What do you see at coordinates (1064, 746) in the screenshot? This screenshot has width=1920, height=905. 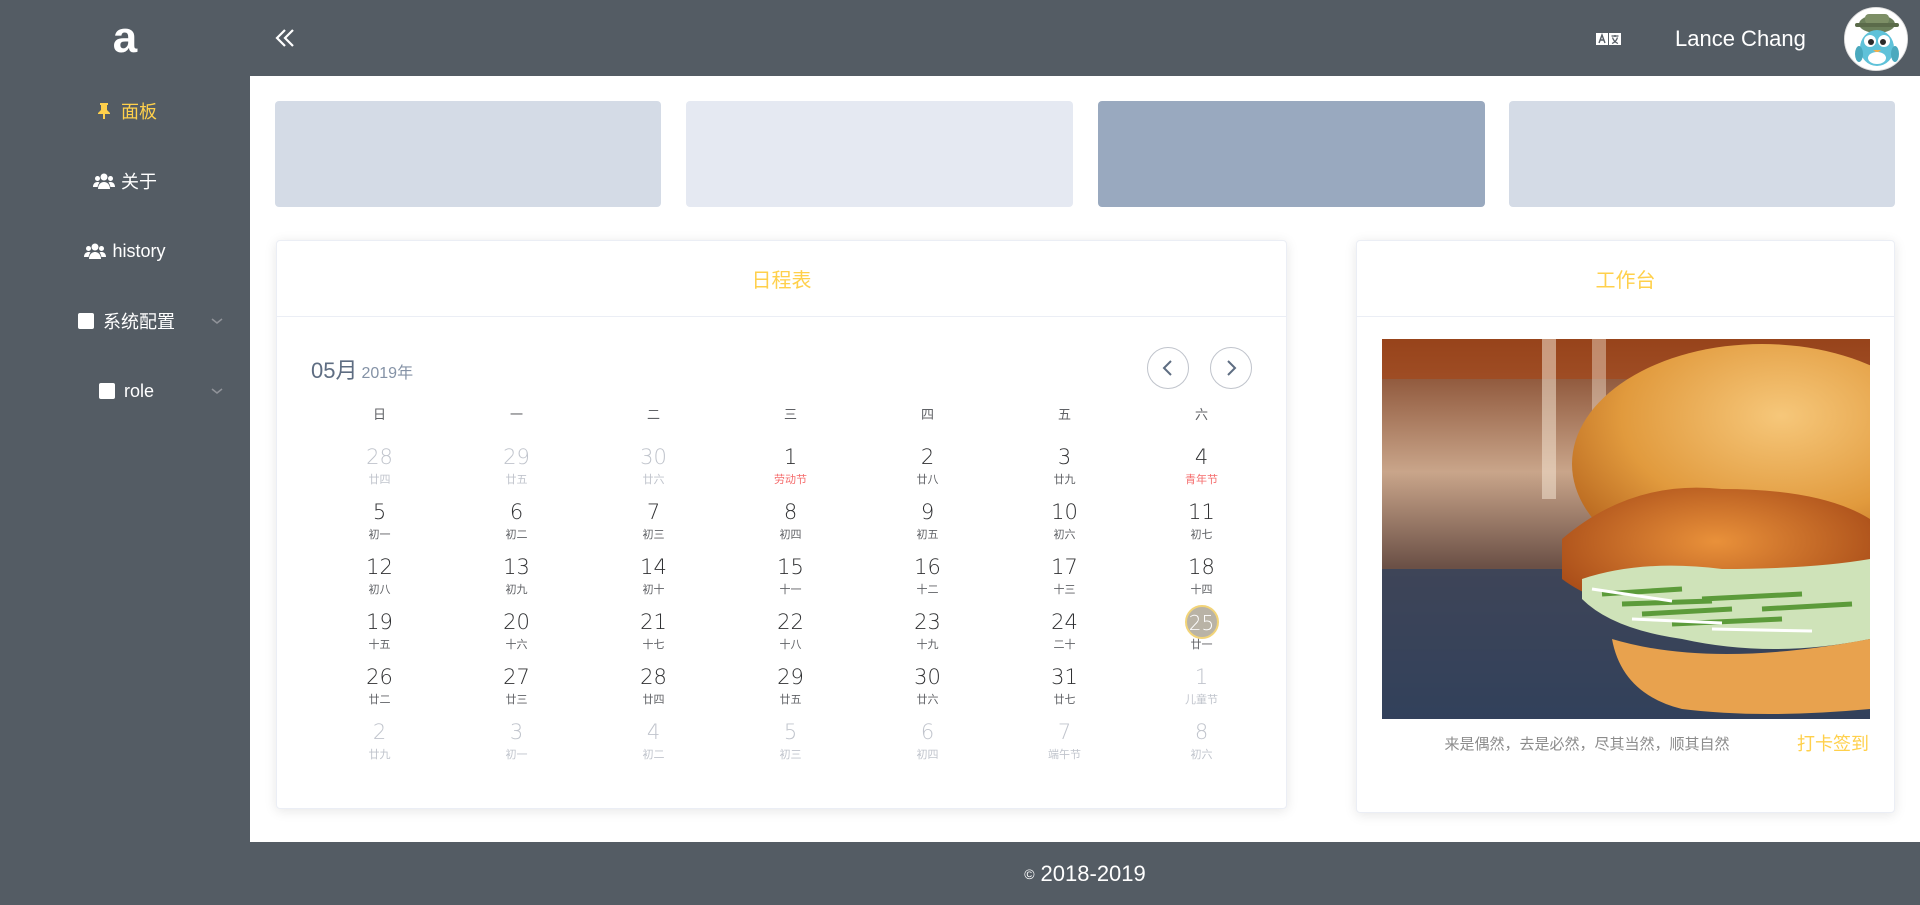 I see `calendar-day: 7 端午节` at bounding box center [1064, 746].